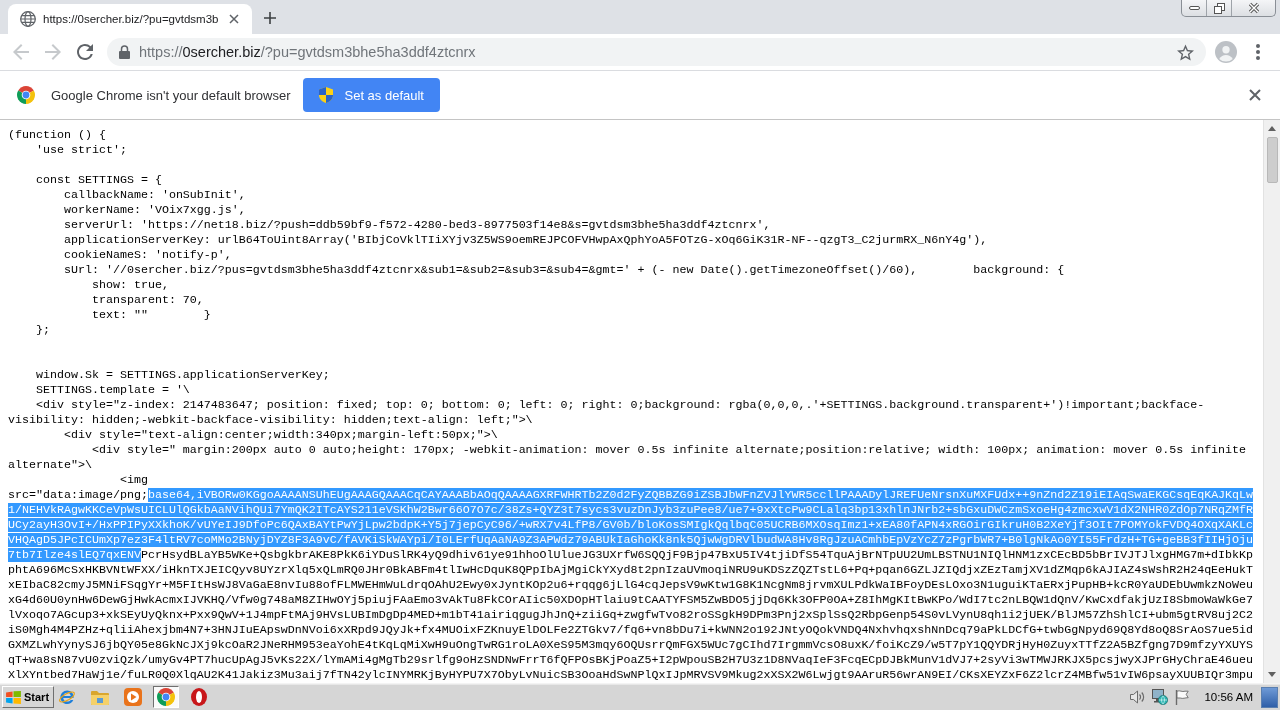 This screenshot has height=720, width=1280. Describe the element at coordinates (1226, 52) in the screenshot. I see `profile-avatar-icon` at that location.